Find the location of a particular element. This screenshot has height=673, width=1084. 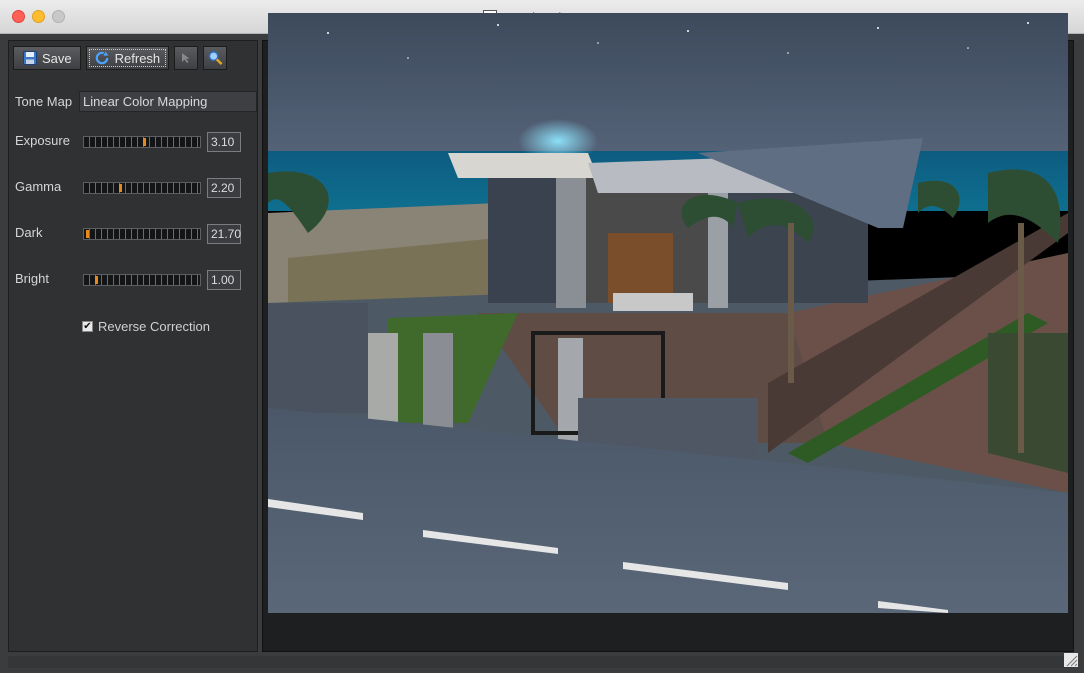

reverse-correction-checkbox: ✔ is located at coordinates (87, 326).